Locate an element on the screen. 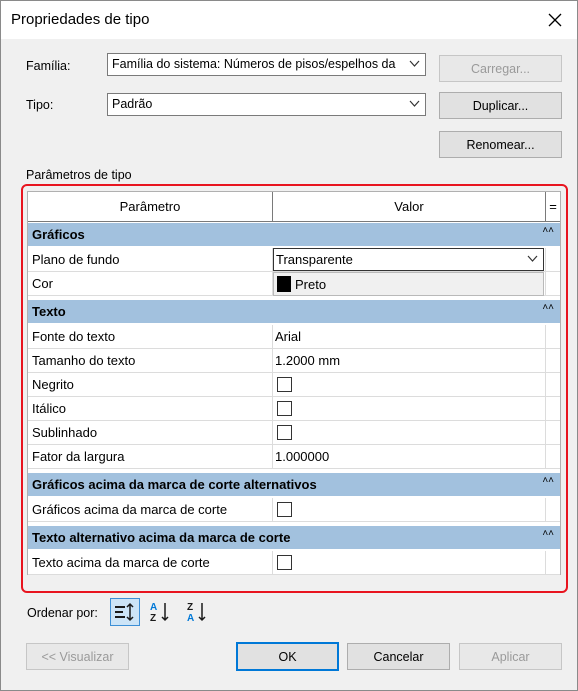 Image resolution: width=578 pixels, height=691 pixels. param-row-background: Plano de fundo Transparente is located at coordinates (294, 260).